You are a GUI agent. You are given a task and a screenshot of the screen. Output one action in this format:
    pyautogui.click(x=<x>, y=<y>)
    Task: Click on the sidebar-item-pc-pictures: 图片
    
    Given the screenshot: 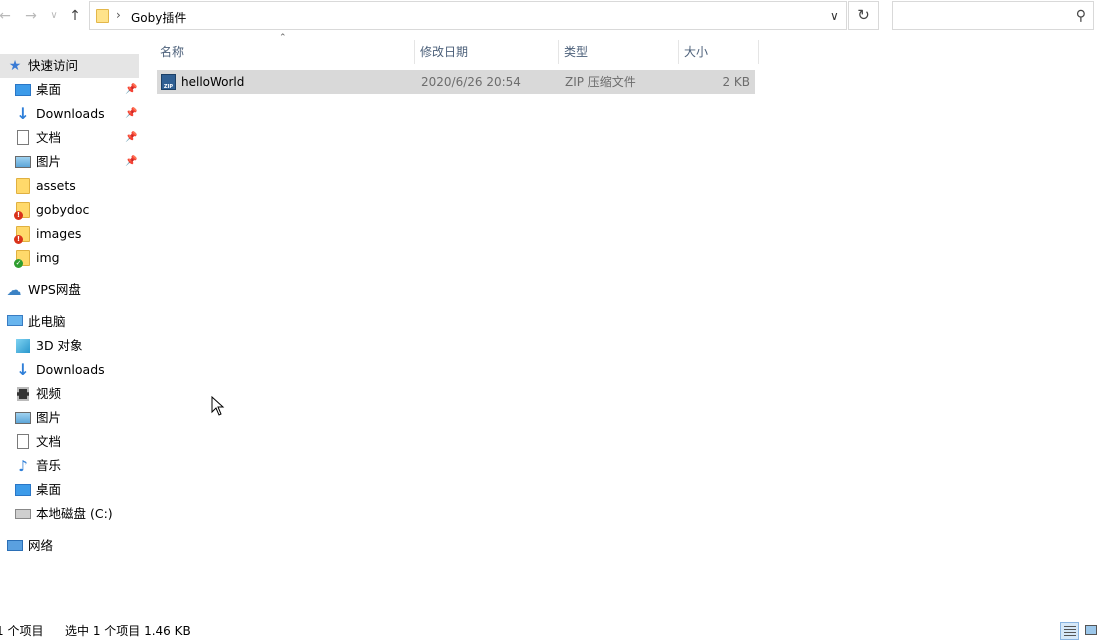 What is the action you would take?
    pyautogui.click(x=69, y=418)
    